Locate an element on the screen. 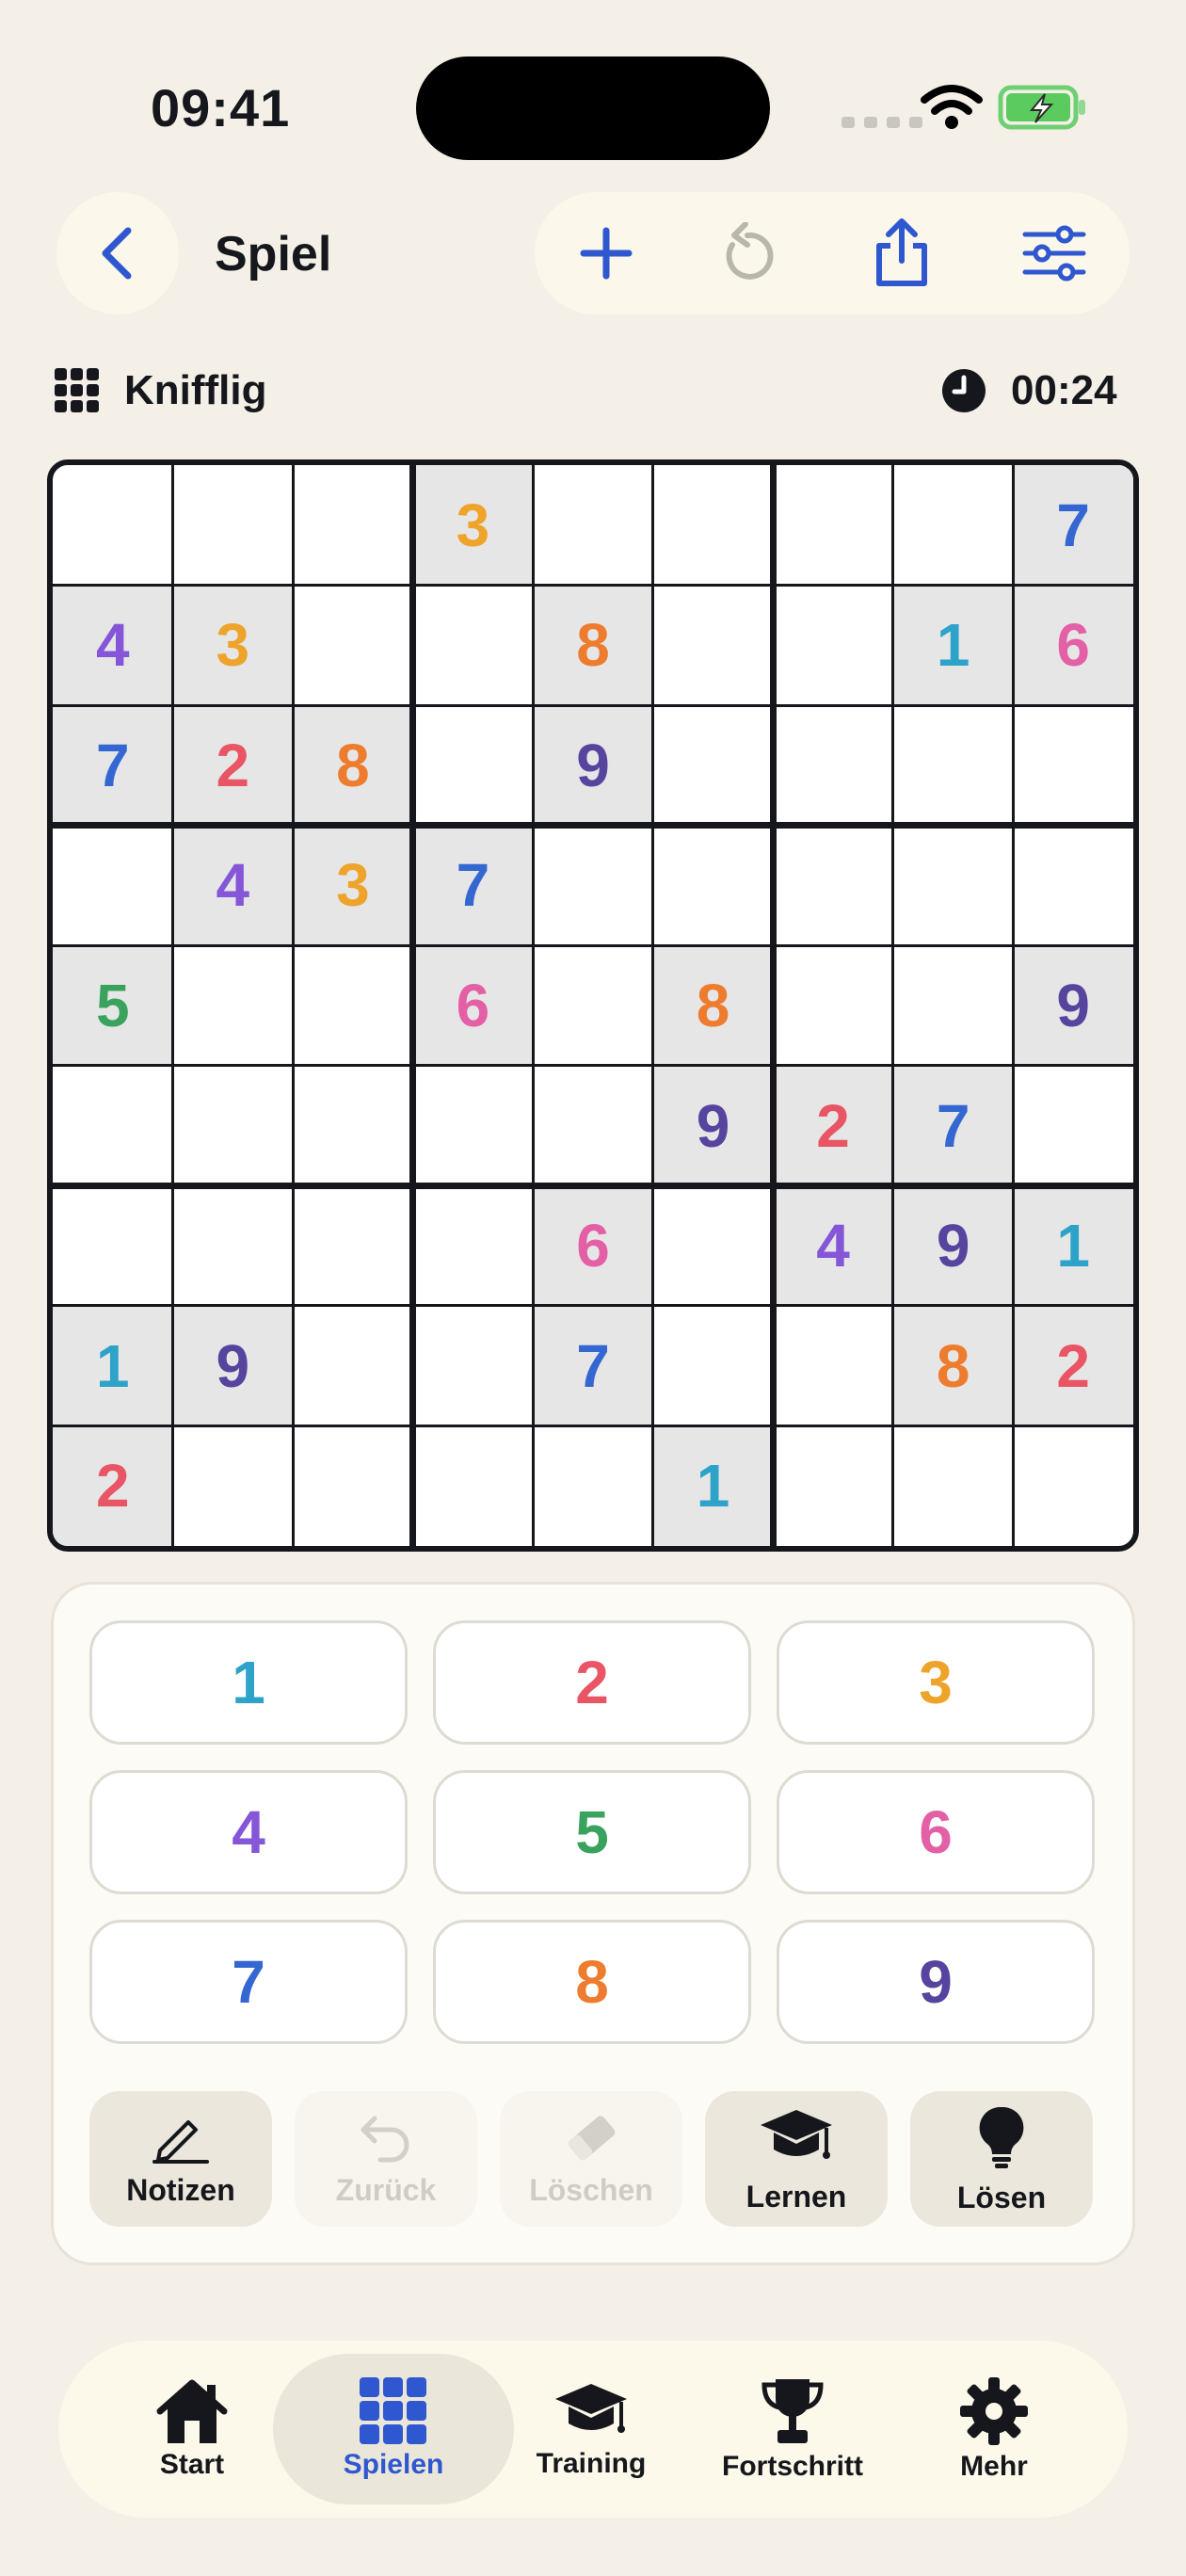 The height and width of the screenshot is (2576, 1186). number-button: 8 is located at coordinates (592, 1982).